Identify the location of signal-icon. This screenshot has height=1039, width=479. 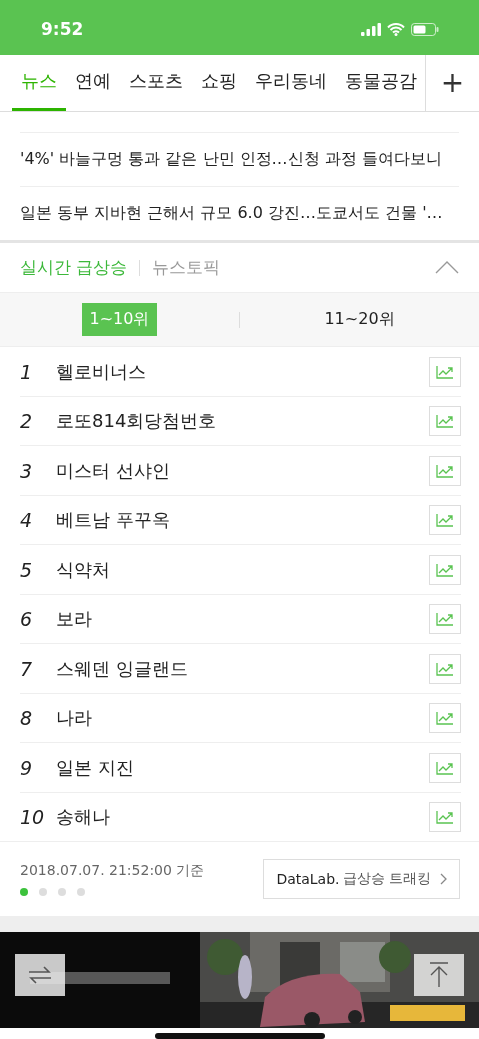
(371, 29).